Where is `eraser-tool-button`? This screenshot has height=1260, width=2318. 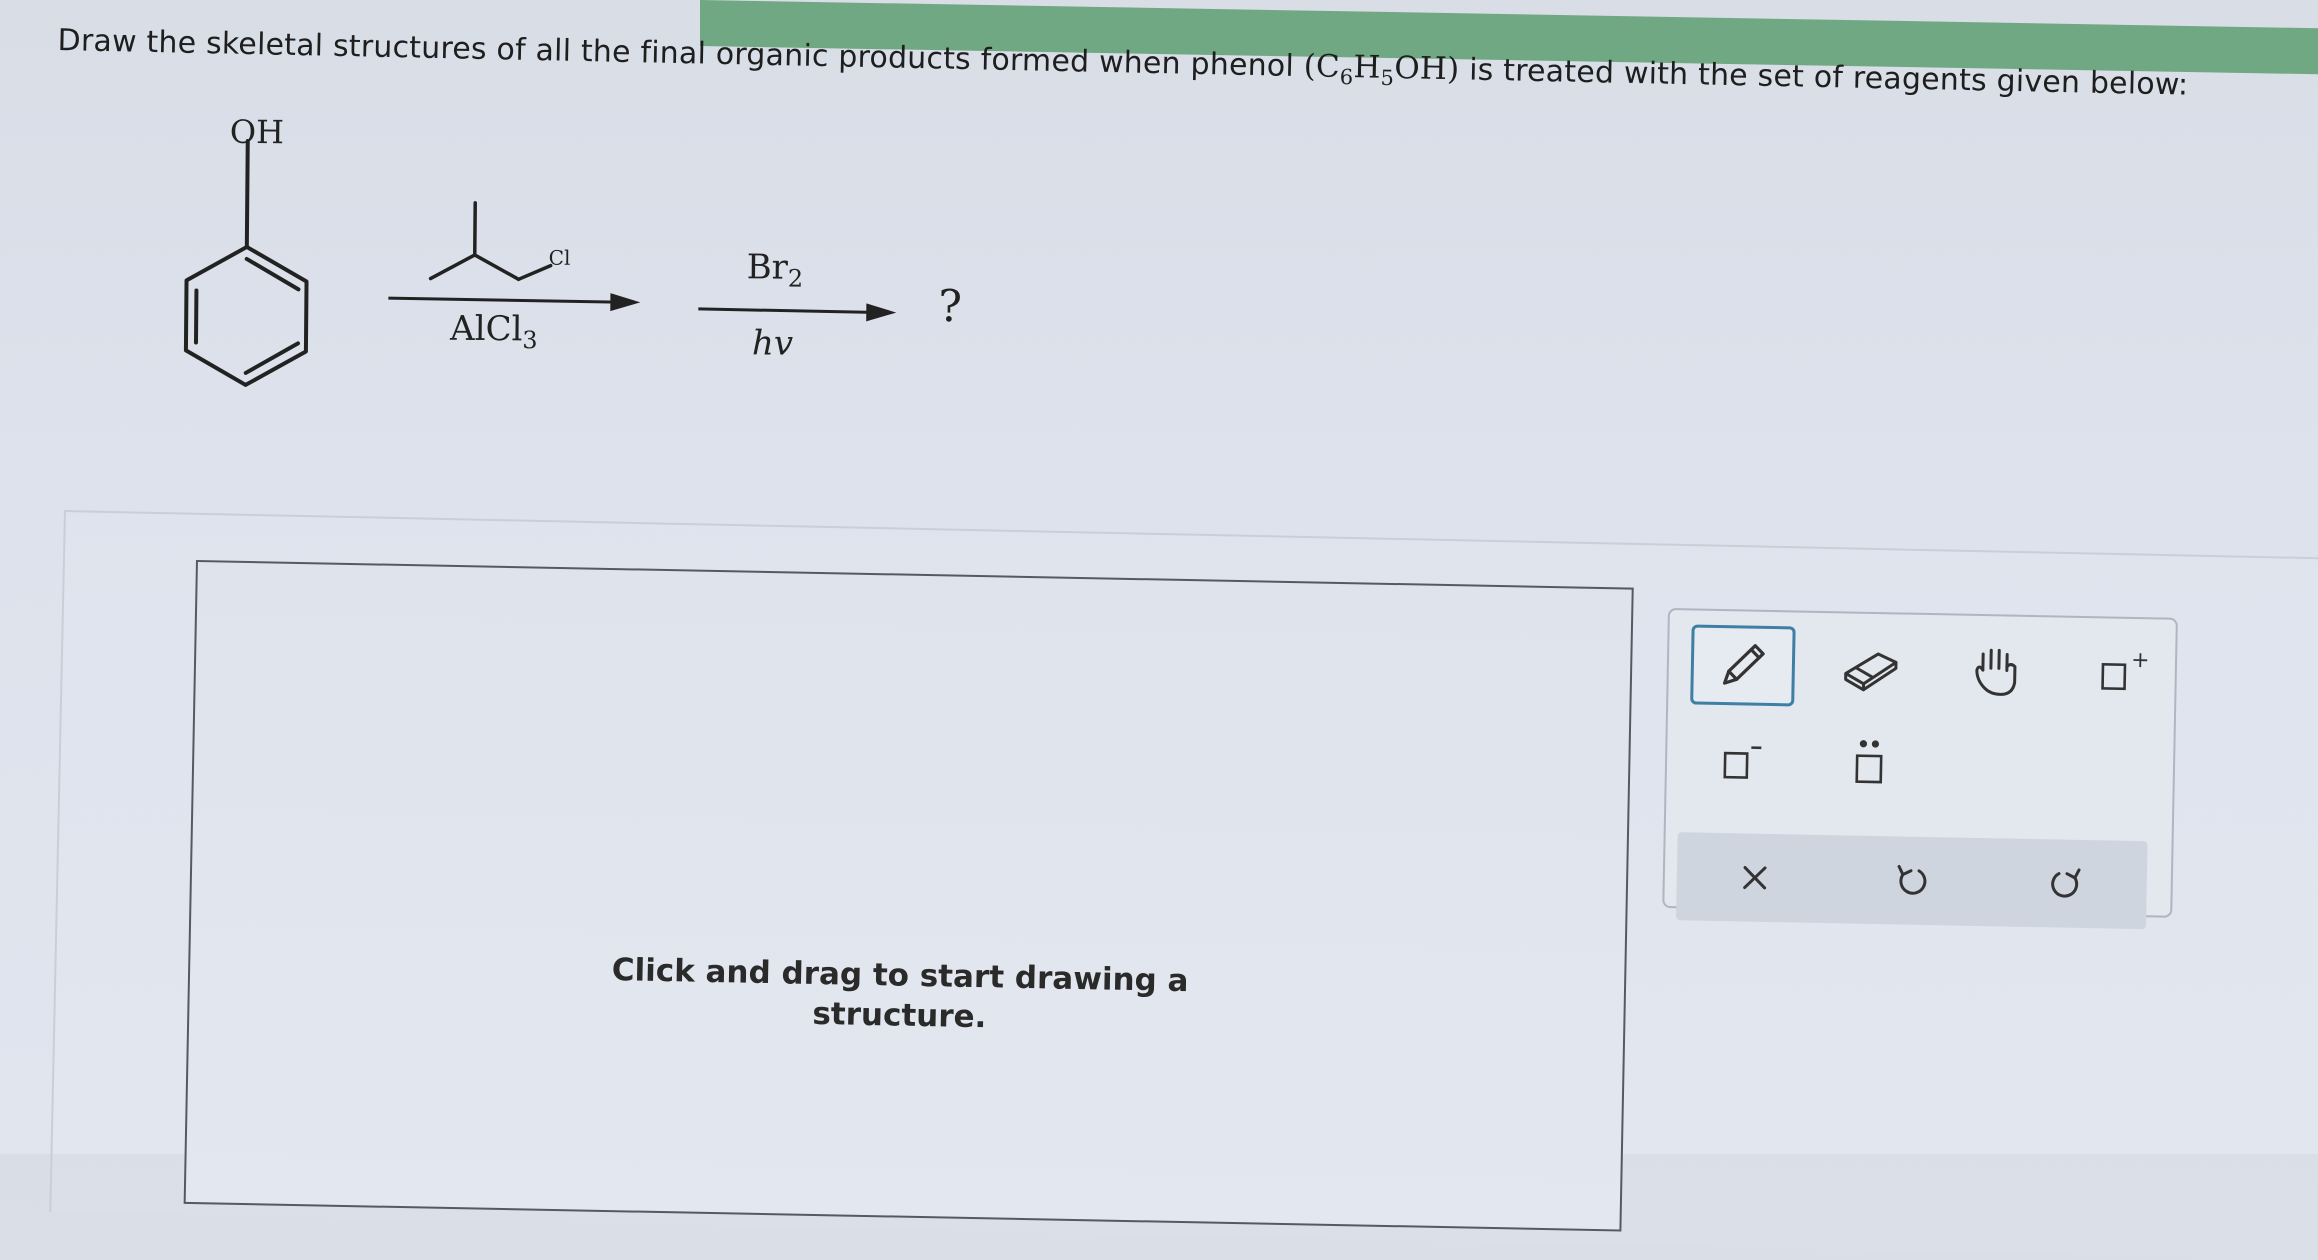 eraser-tool-button is located at coordinates (1871, 668).